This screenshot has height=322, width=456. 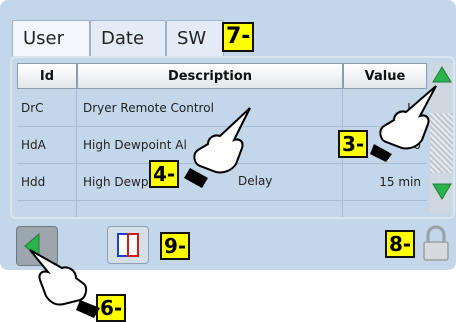 I want to click on language-button, so click(x=128, y=245).